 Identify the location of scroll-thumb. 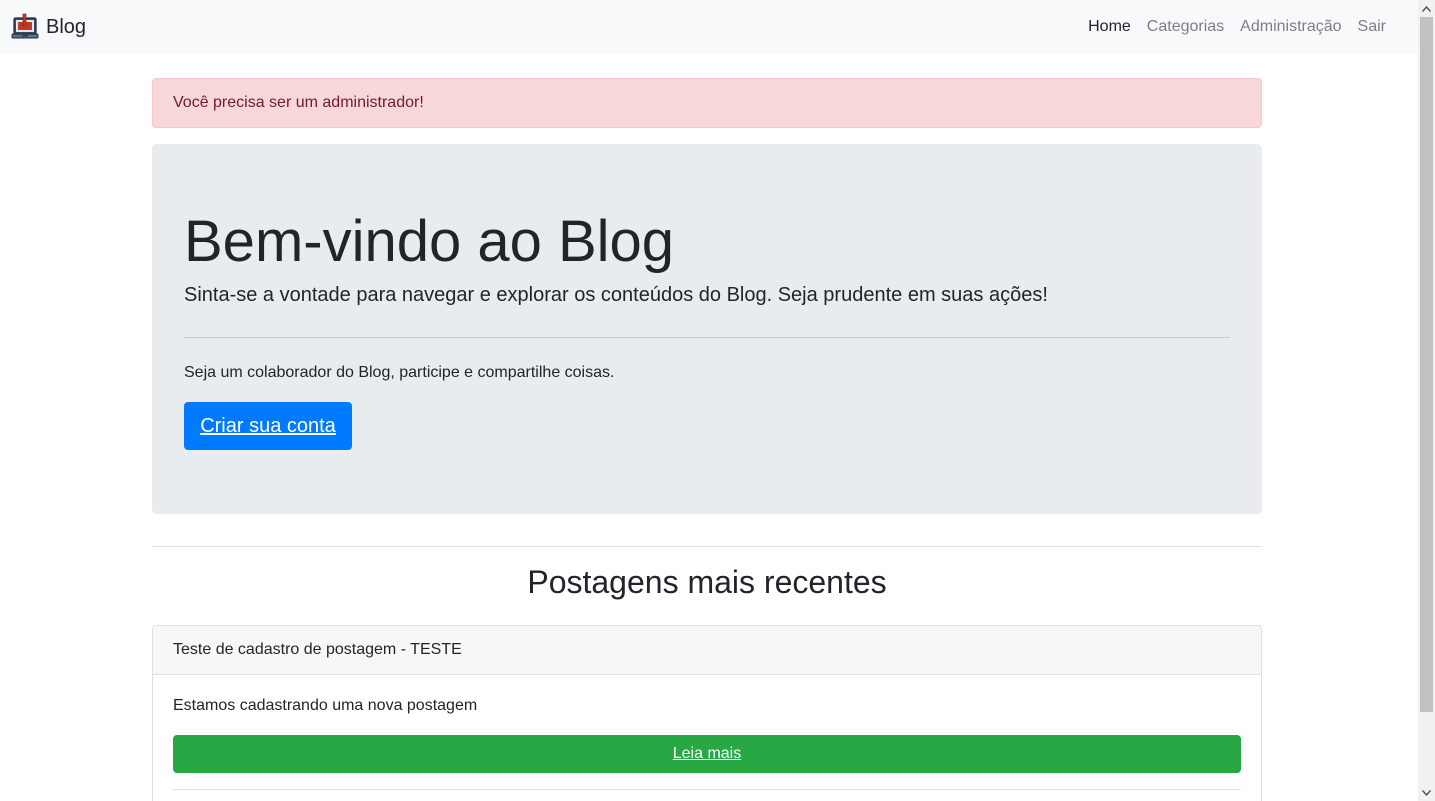
(1426, 364).